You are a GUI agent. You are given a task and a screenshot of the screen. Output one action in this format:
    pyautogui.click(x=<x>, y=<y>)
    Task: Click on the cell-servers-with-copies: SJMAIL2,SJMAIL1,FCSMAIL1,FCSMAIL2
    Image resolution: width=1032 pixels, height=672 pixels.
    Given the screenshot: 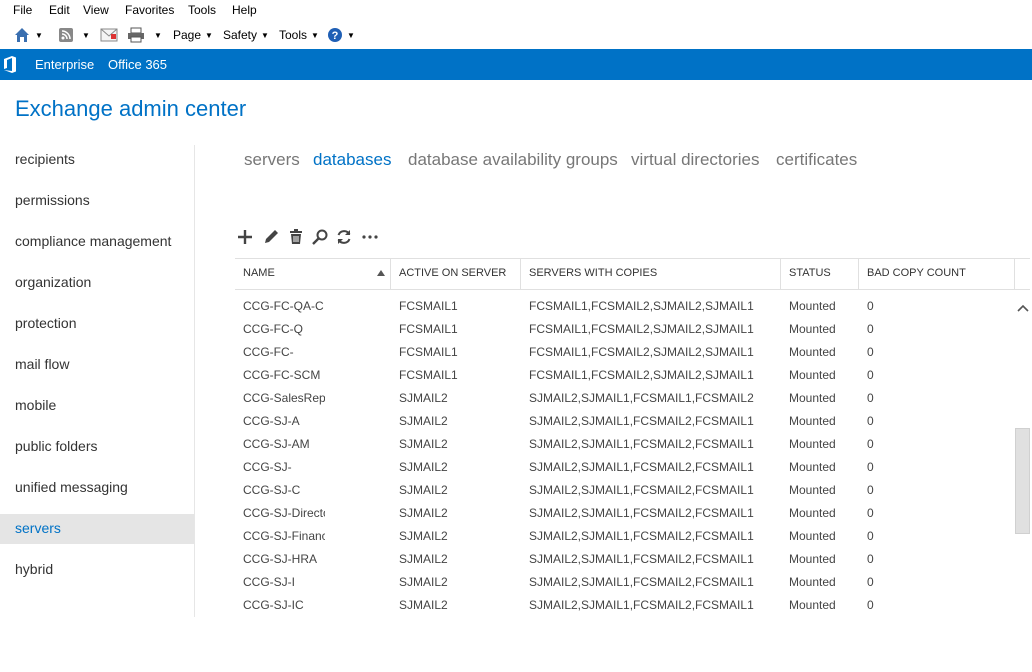 What is the action you would take?
    pyautogui.click(x=641, y=398)
    